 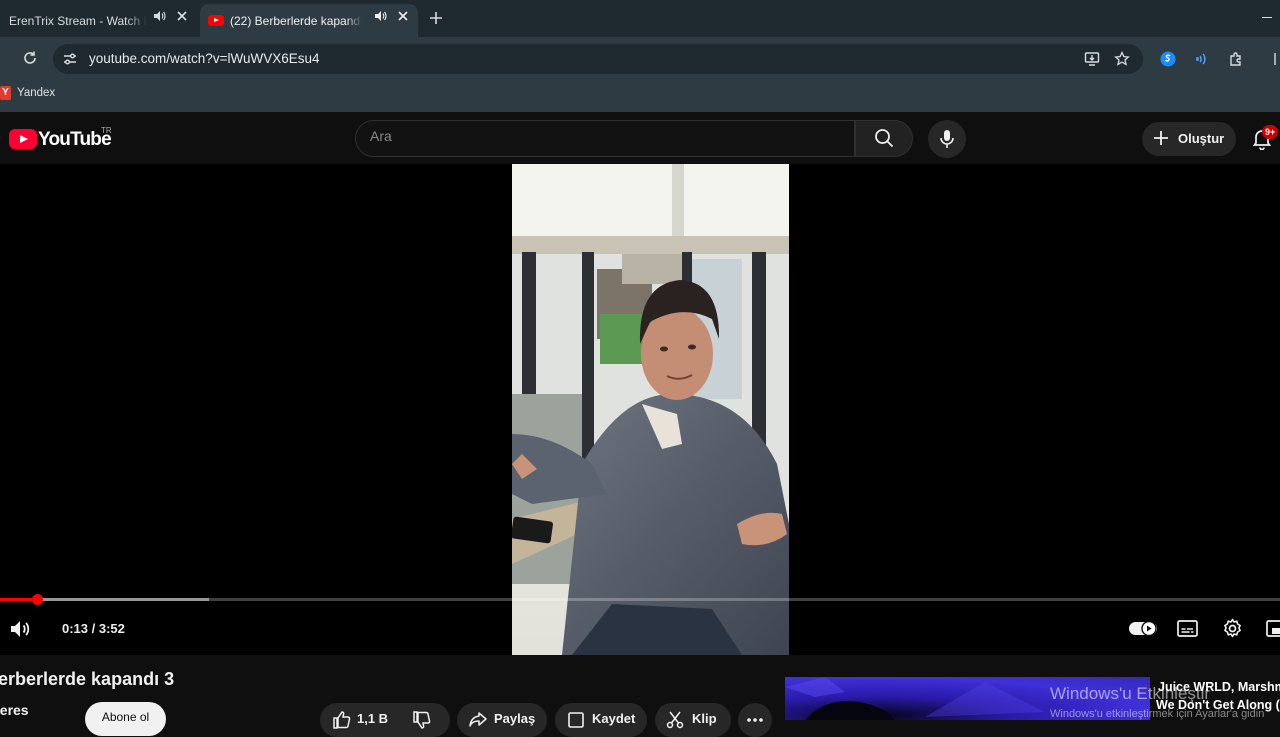 I want to click on share-button: Paylaş, so click(x=502, y=720).